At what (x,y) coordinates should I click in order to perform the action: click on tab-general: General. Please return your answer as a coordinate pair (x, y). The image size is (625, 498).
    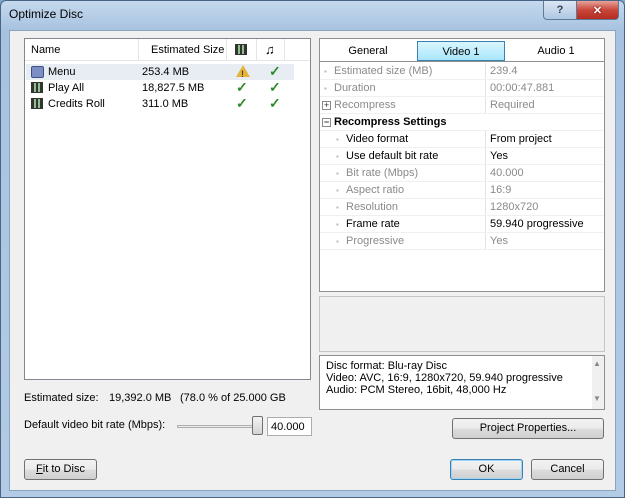
    Looking at the image, I should click on (368, 51).